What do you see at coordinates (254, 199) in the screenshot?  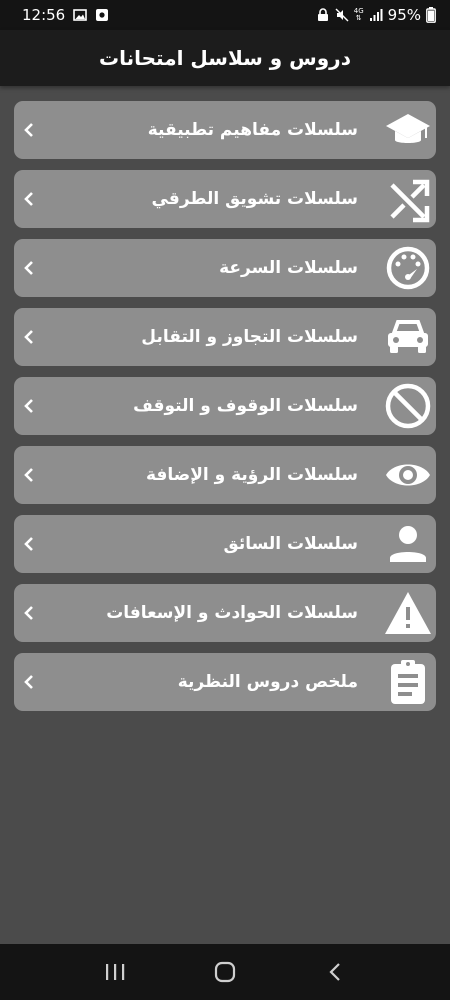 I see `menu-item-label: سلسلات تشويق الطرقي` at bounding box center [254, 199].